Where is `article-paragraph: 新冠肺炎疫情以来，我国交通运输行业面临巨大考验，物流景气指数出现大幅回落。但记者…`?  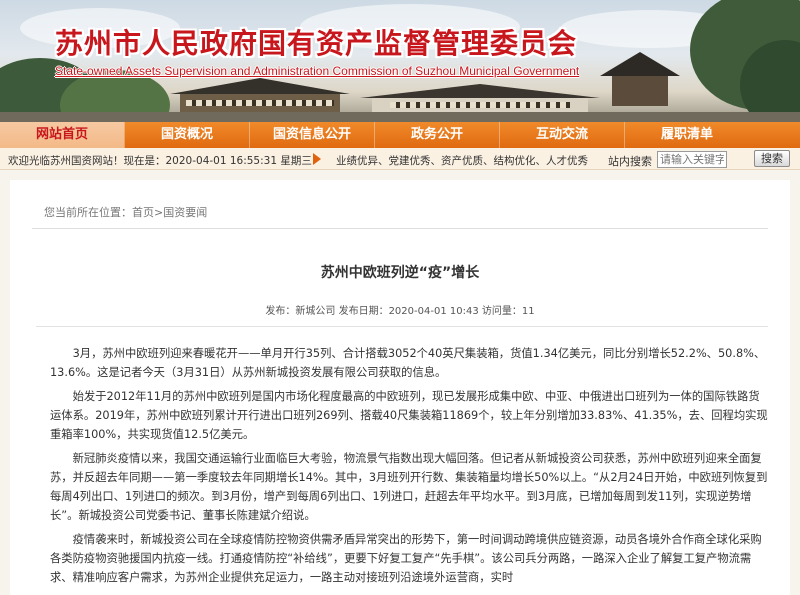
article-paragraph: 新冠肺炎疫情以来，我国交通运输行业面临巨大考验，物流景气指数出现大幅回落。但记者… is located at coordinates (409, 487).